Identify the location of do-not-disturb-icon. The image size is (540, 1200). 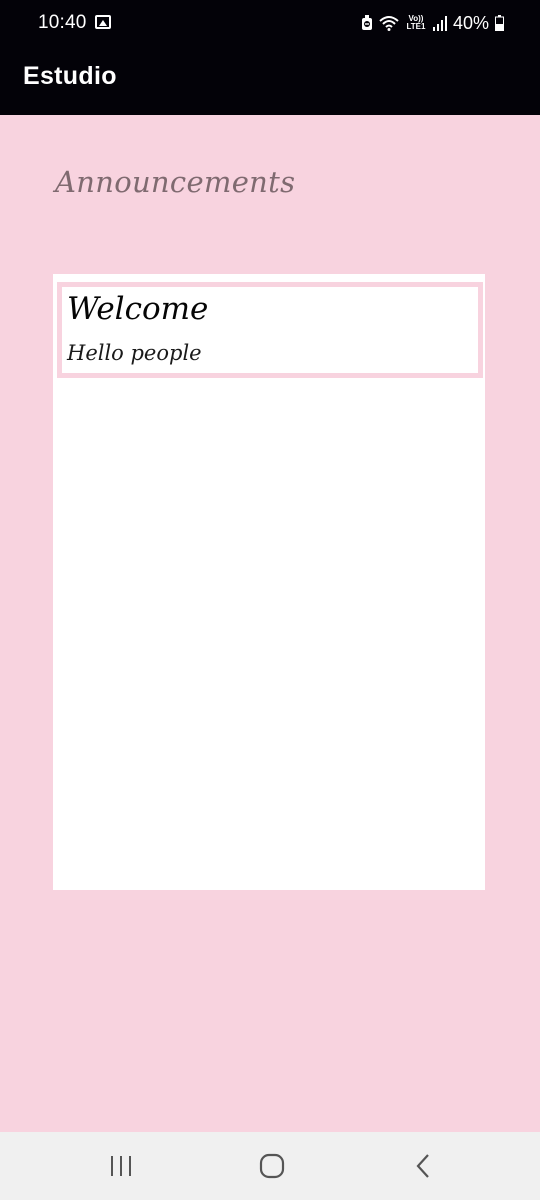
(366, 22).